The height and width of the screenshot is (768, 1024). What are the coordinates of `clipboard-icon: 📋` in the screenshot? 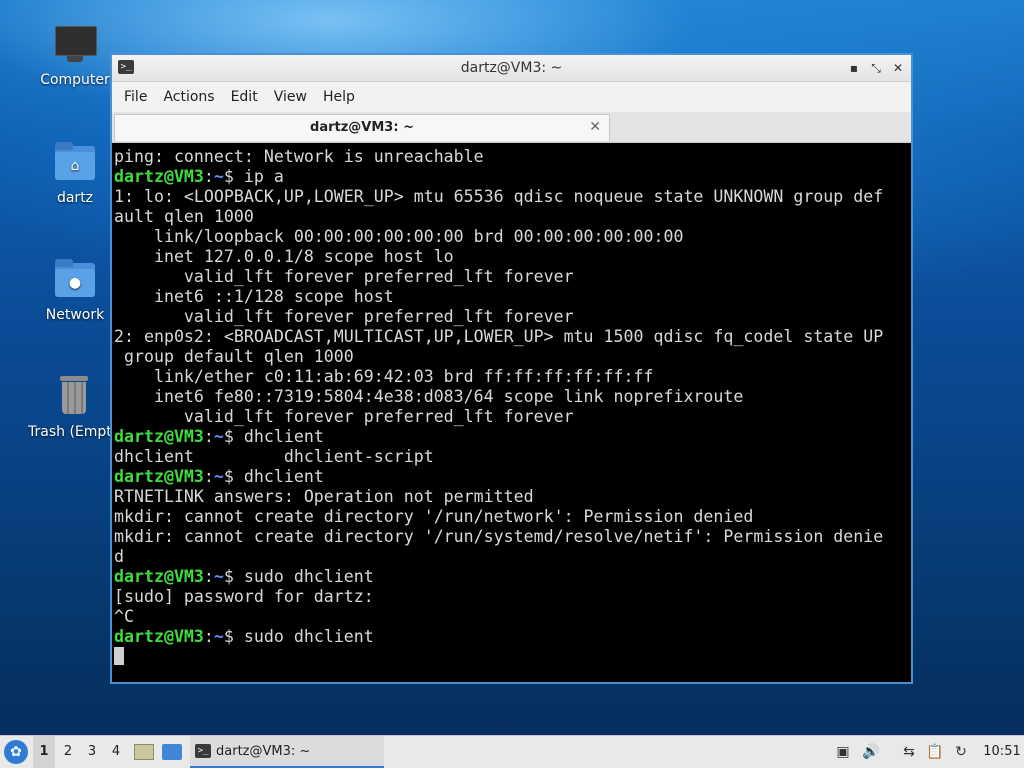 It's located at (935, 752).